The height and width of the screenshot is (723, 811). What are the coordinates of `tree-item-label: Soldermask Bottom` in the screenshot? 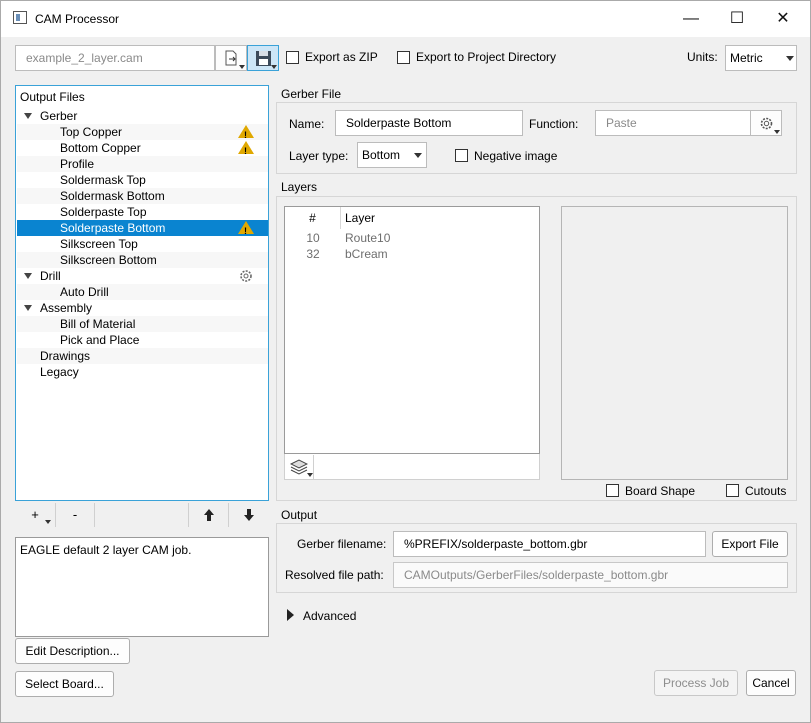 It's located at (112, 196).